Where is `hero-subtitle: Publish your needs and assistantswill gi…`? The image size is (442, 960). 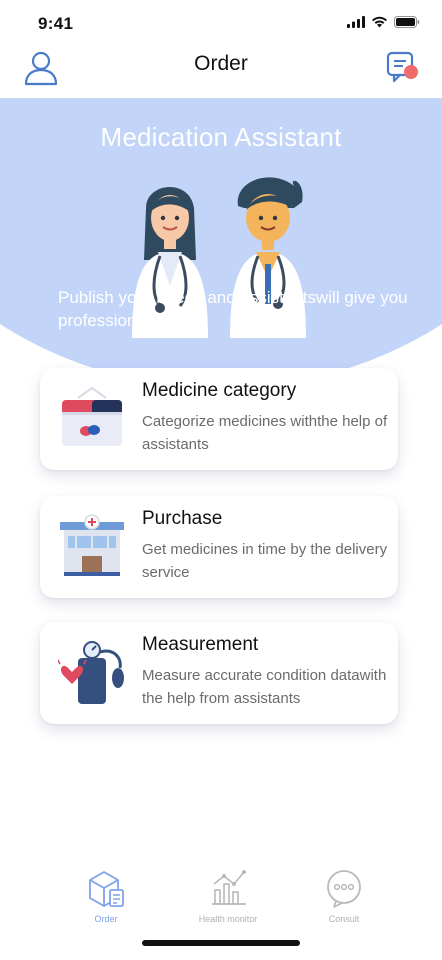 hero-subtitle: Publish your needs and assistantswill gi… is located at coordinates (233, 309).